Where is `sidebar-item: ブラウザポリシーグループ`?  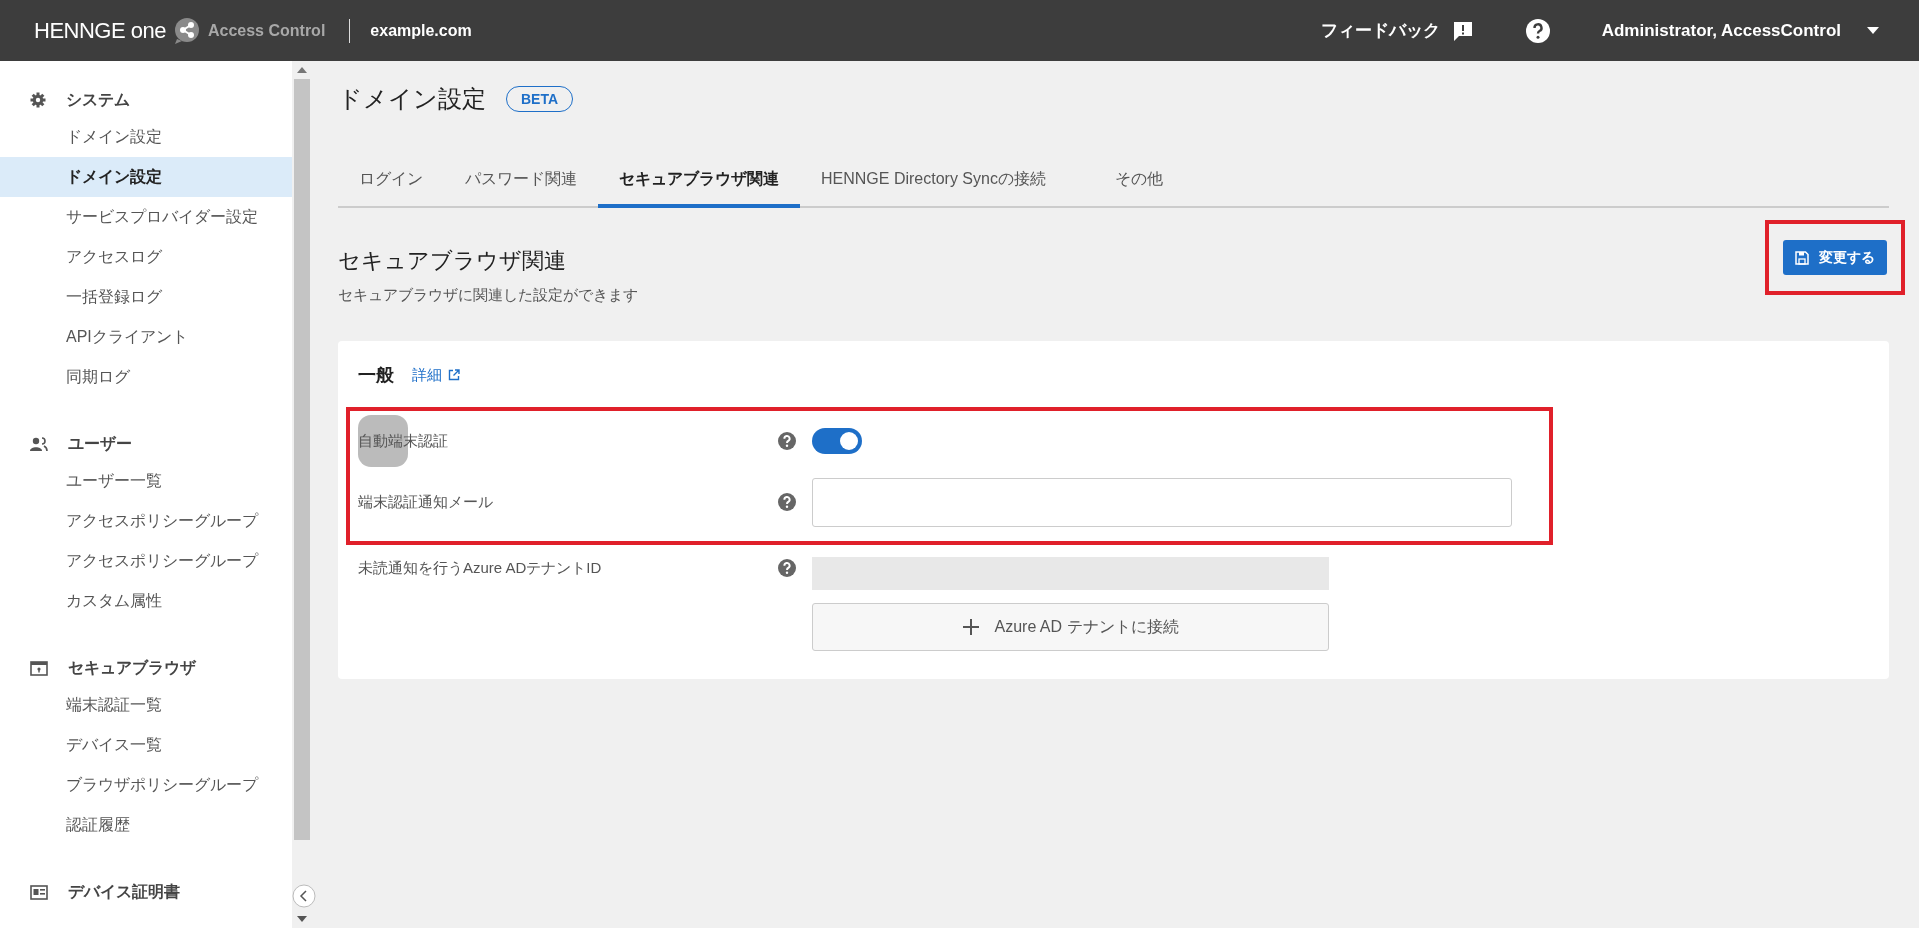
sidebar-item: ブラウザポリシーグループ is located at coordinates (146, 785).